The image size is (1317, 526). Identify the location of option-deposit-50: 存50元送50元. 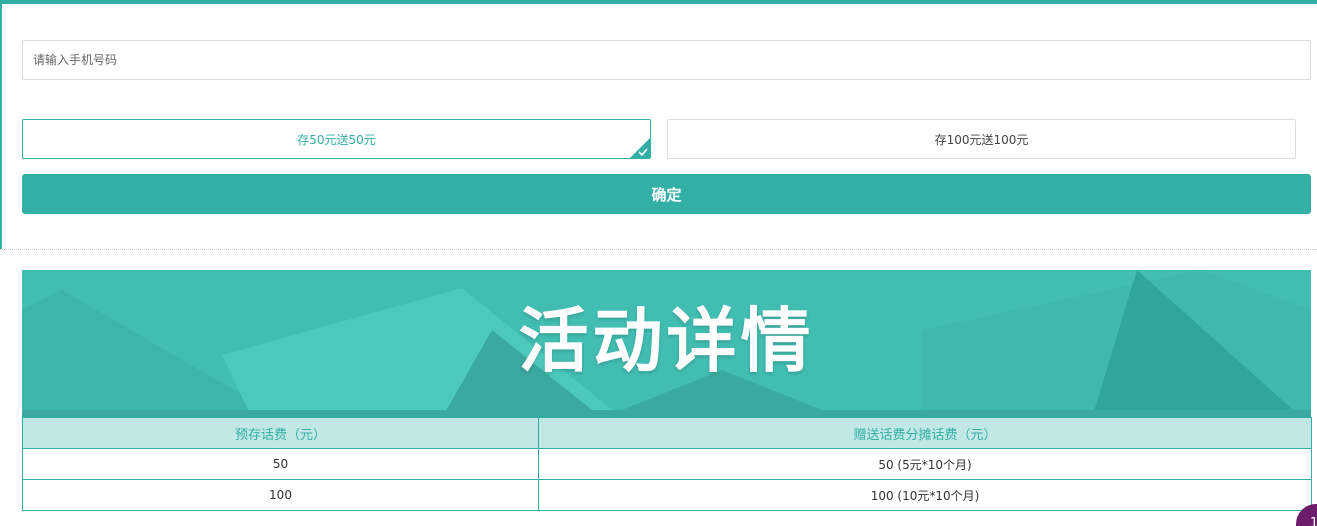
(336, 139).